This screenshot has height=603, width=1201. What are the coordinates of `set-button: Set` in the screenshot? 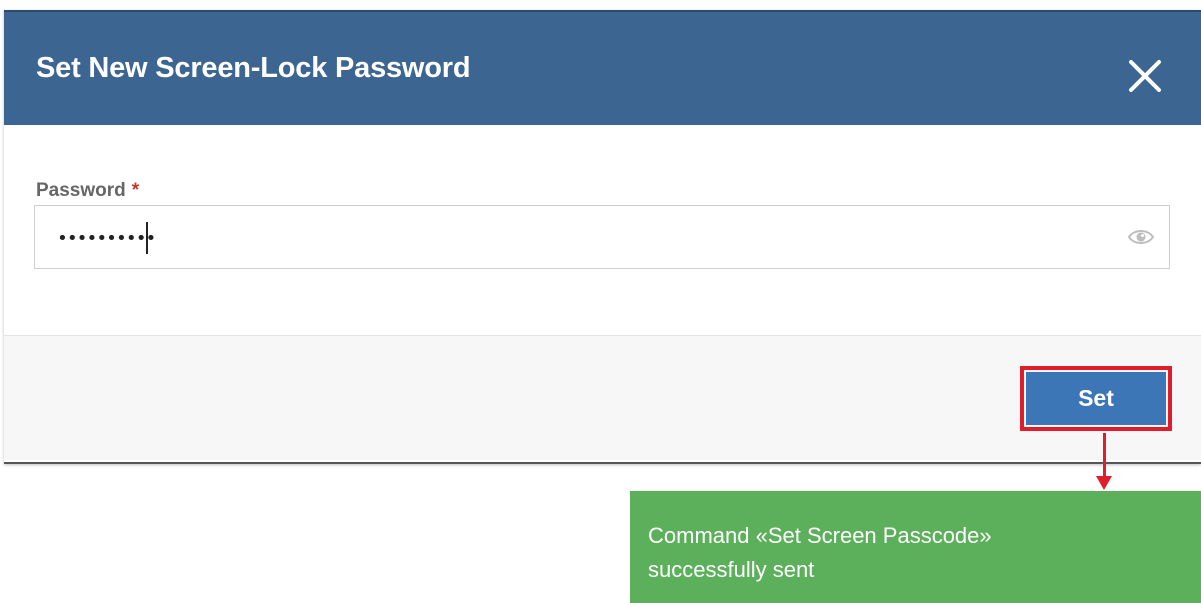 It's located at (1096, 398).